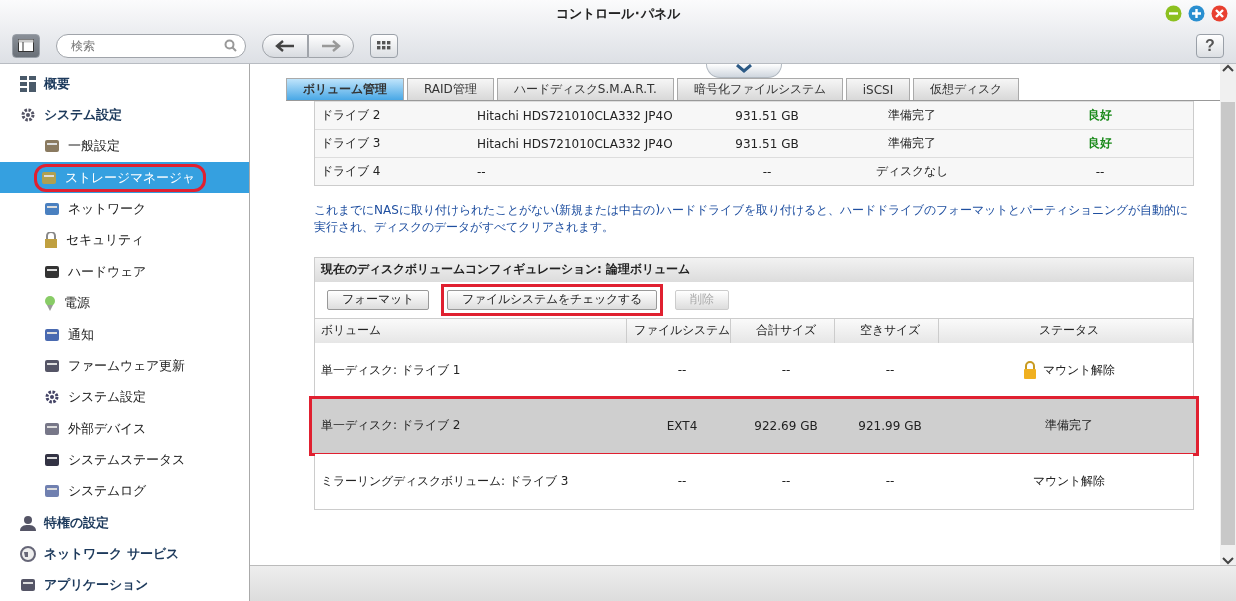 This screenshot has width=1236, height=601. What do you see at coordinates (966, 89) in the screenshot?
I see `tab: 仮想ディスク` at bounding box center [966, 89].